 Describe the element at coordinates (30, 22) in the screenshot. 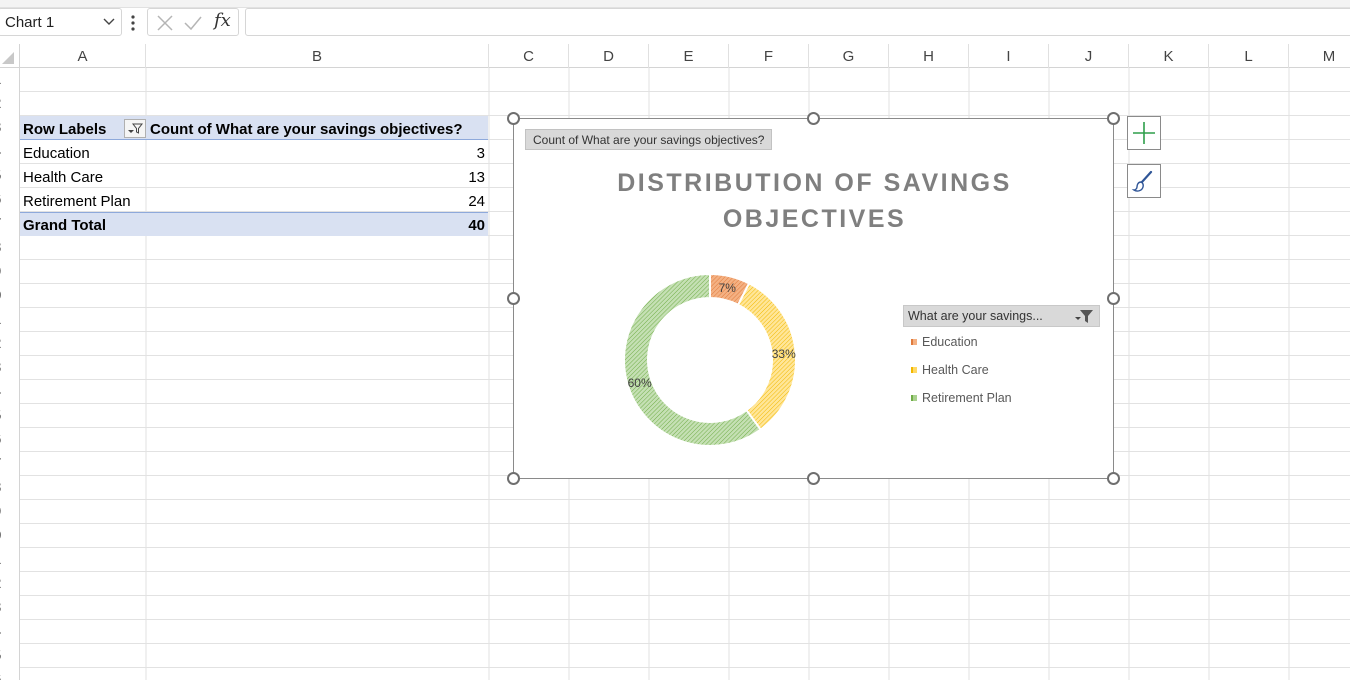

I see `name-box-value: Chart 1` at that location.